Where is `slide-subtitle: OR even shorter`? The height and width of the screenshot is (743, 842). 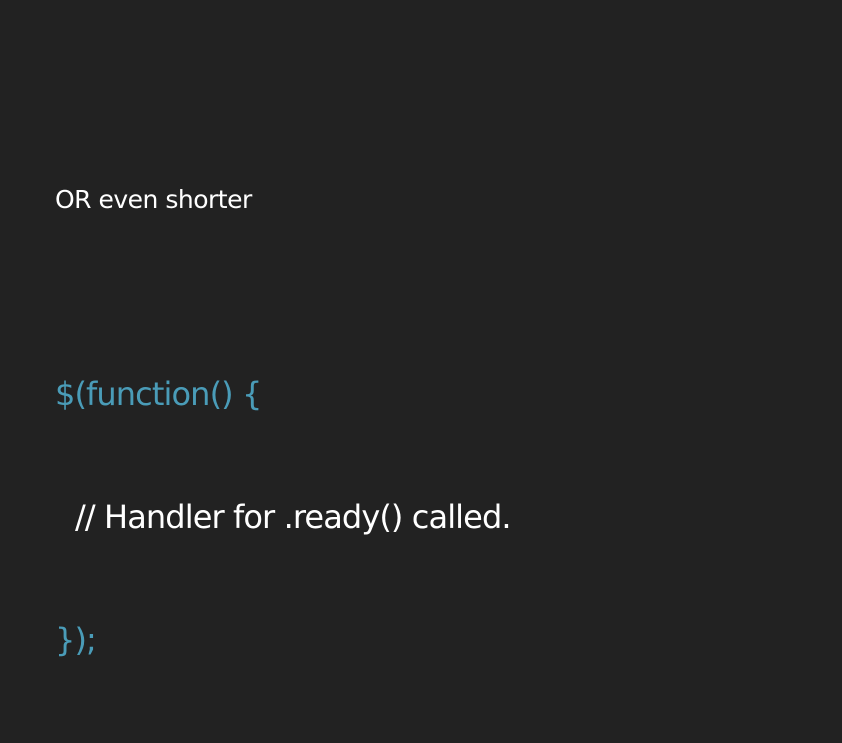 slide-subtitle: OR even shorter is located at coordinates (153, 199).